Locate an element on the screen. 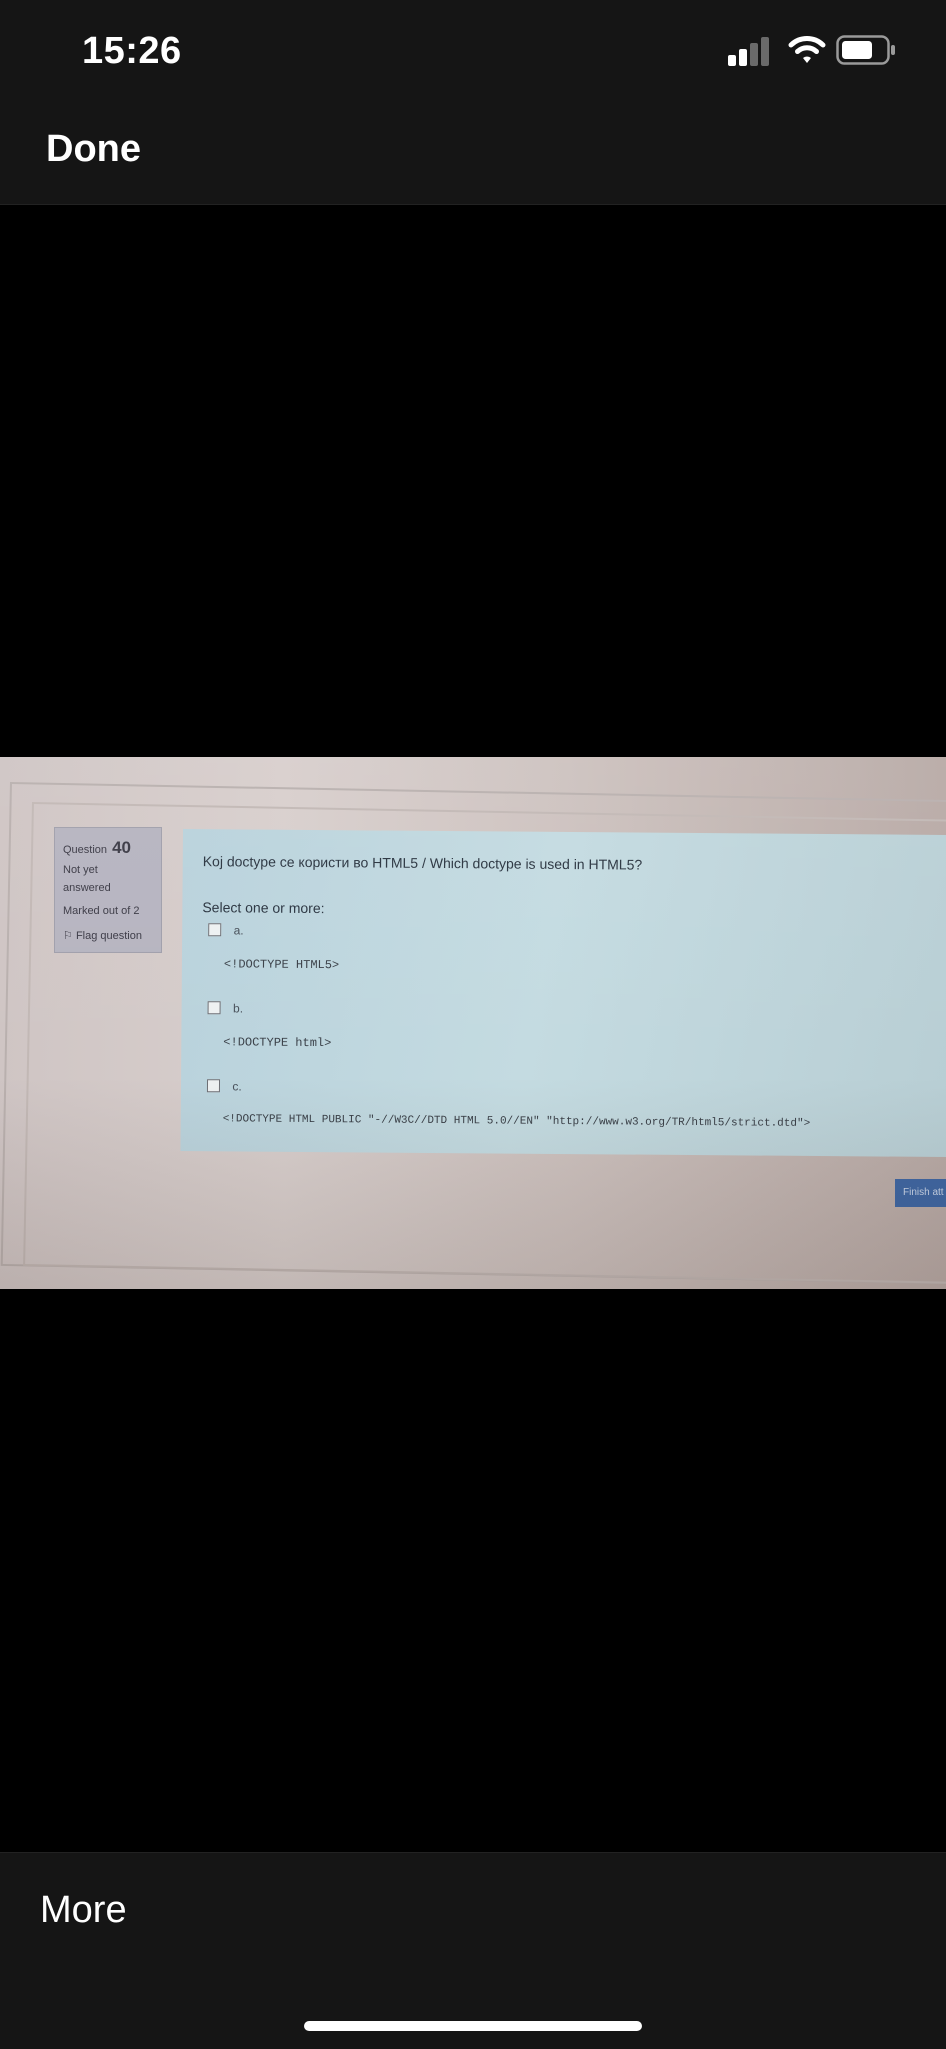 This screenshot has width=946, height=2049. question-number: 40 is located at coordinates (122, 847).